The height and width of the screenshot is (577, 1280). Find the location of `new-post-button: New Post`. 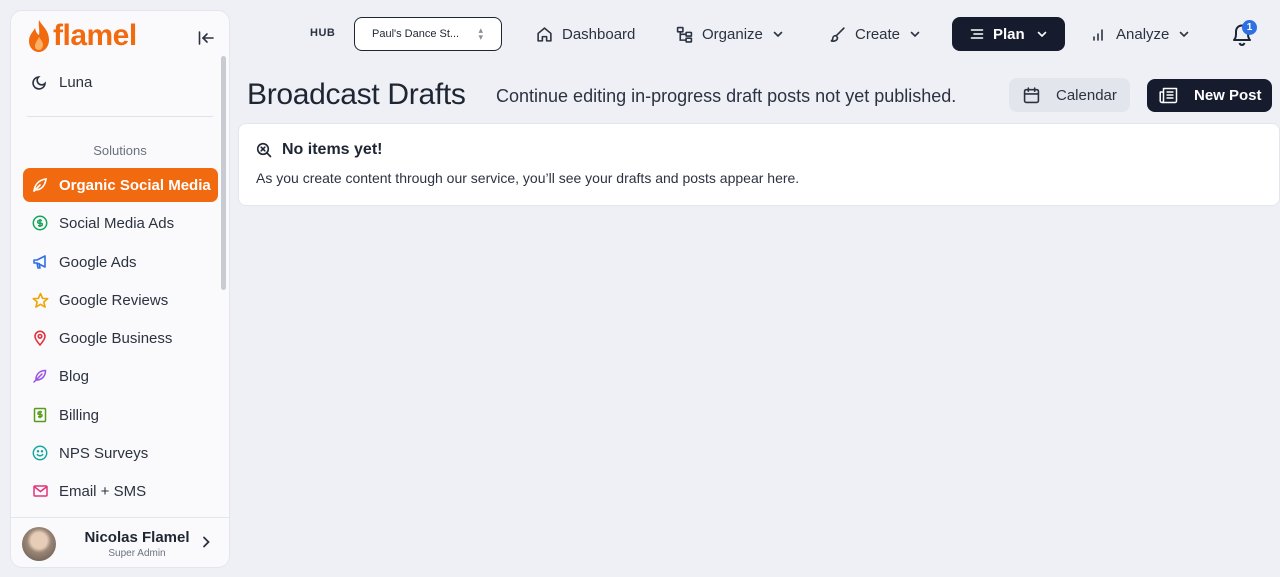

new-post-button: New Post is located at coordinates (1209, 95).